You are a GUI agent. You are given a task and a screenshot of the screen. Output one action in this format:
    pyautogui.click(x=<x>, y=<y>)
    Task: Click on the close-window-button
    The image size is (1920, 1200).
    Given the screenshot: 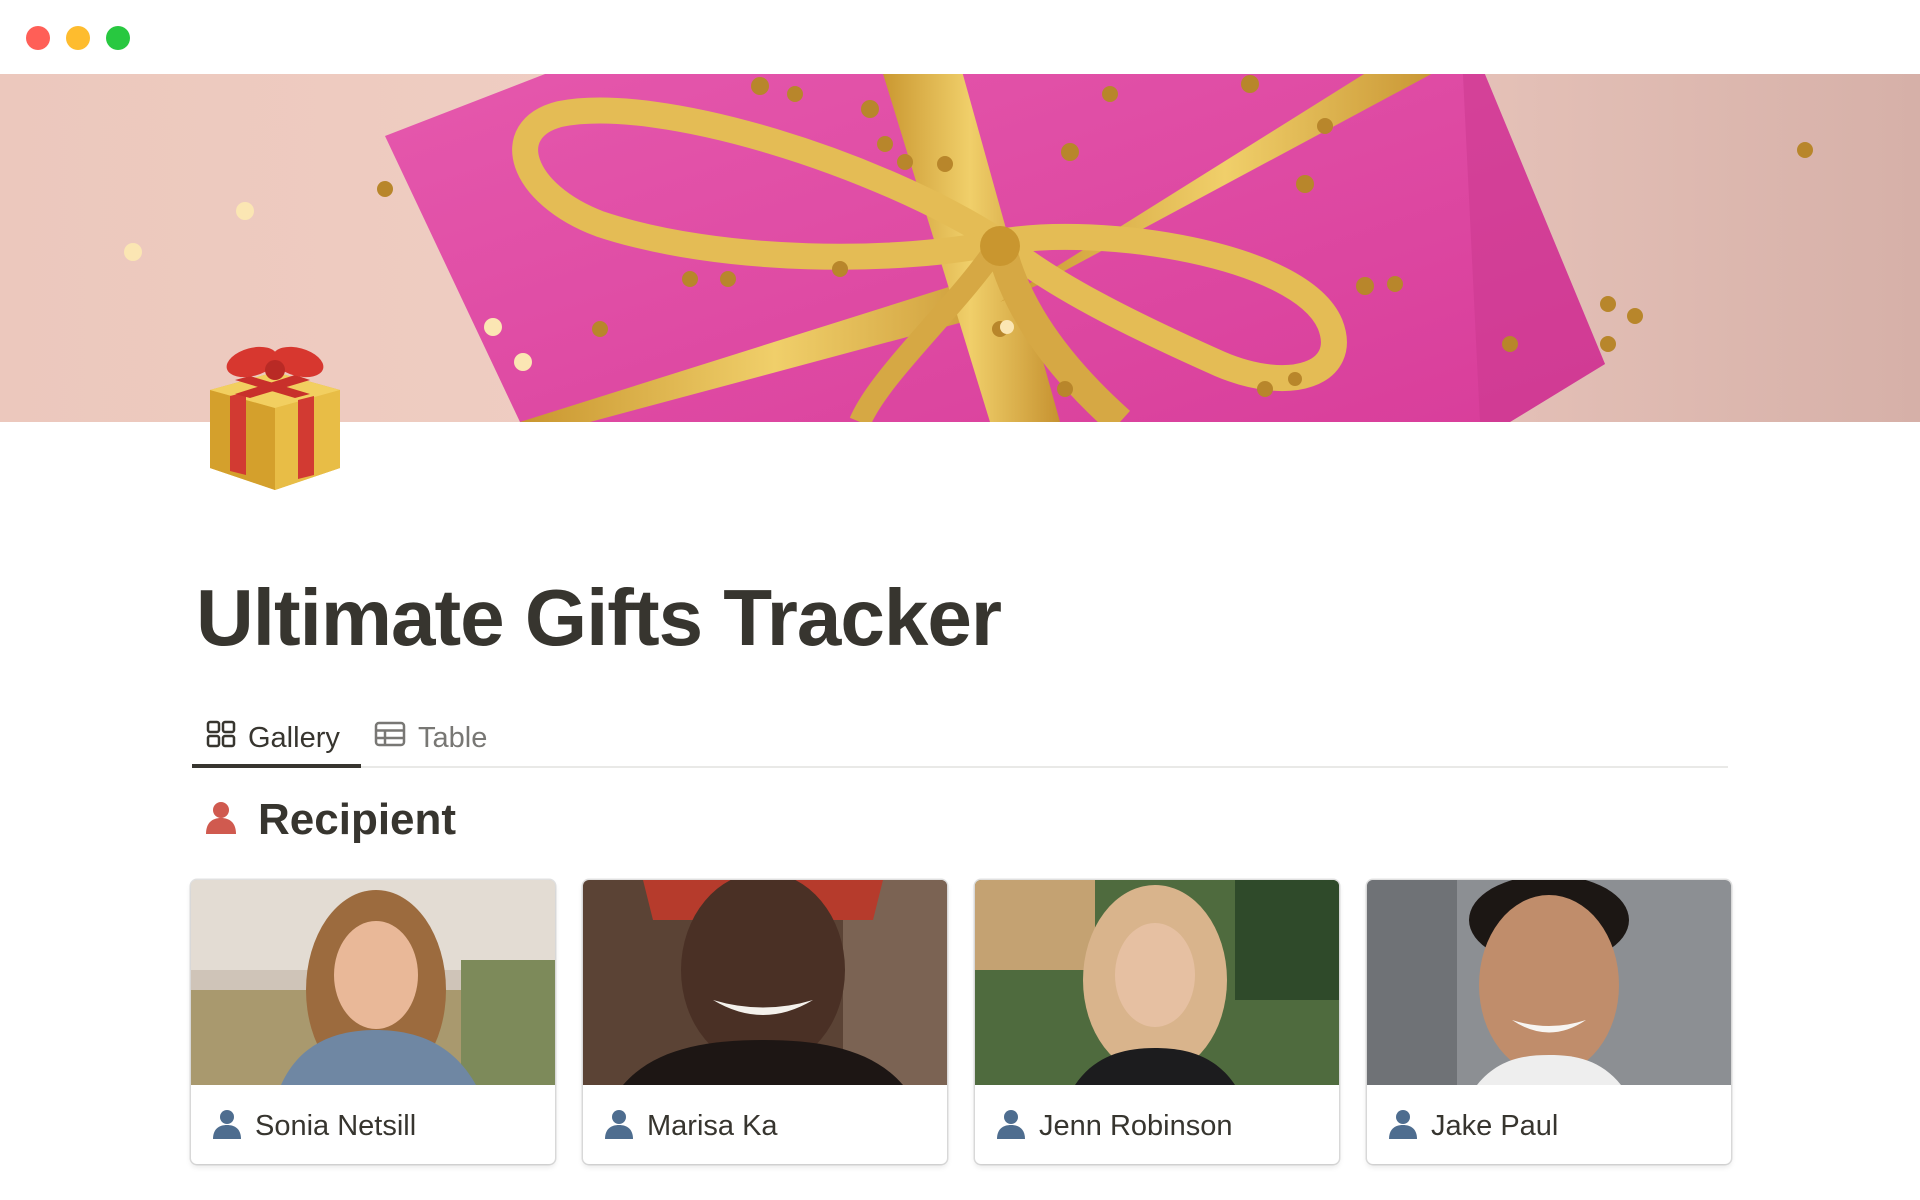 What is the action you would take?
    pyautogui.click(x=38, y=38)
    